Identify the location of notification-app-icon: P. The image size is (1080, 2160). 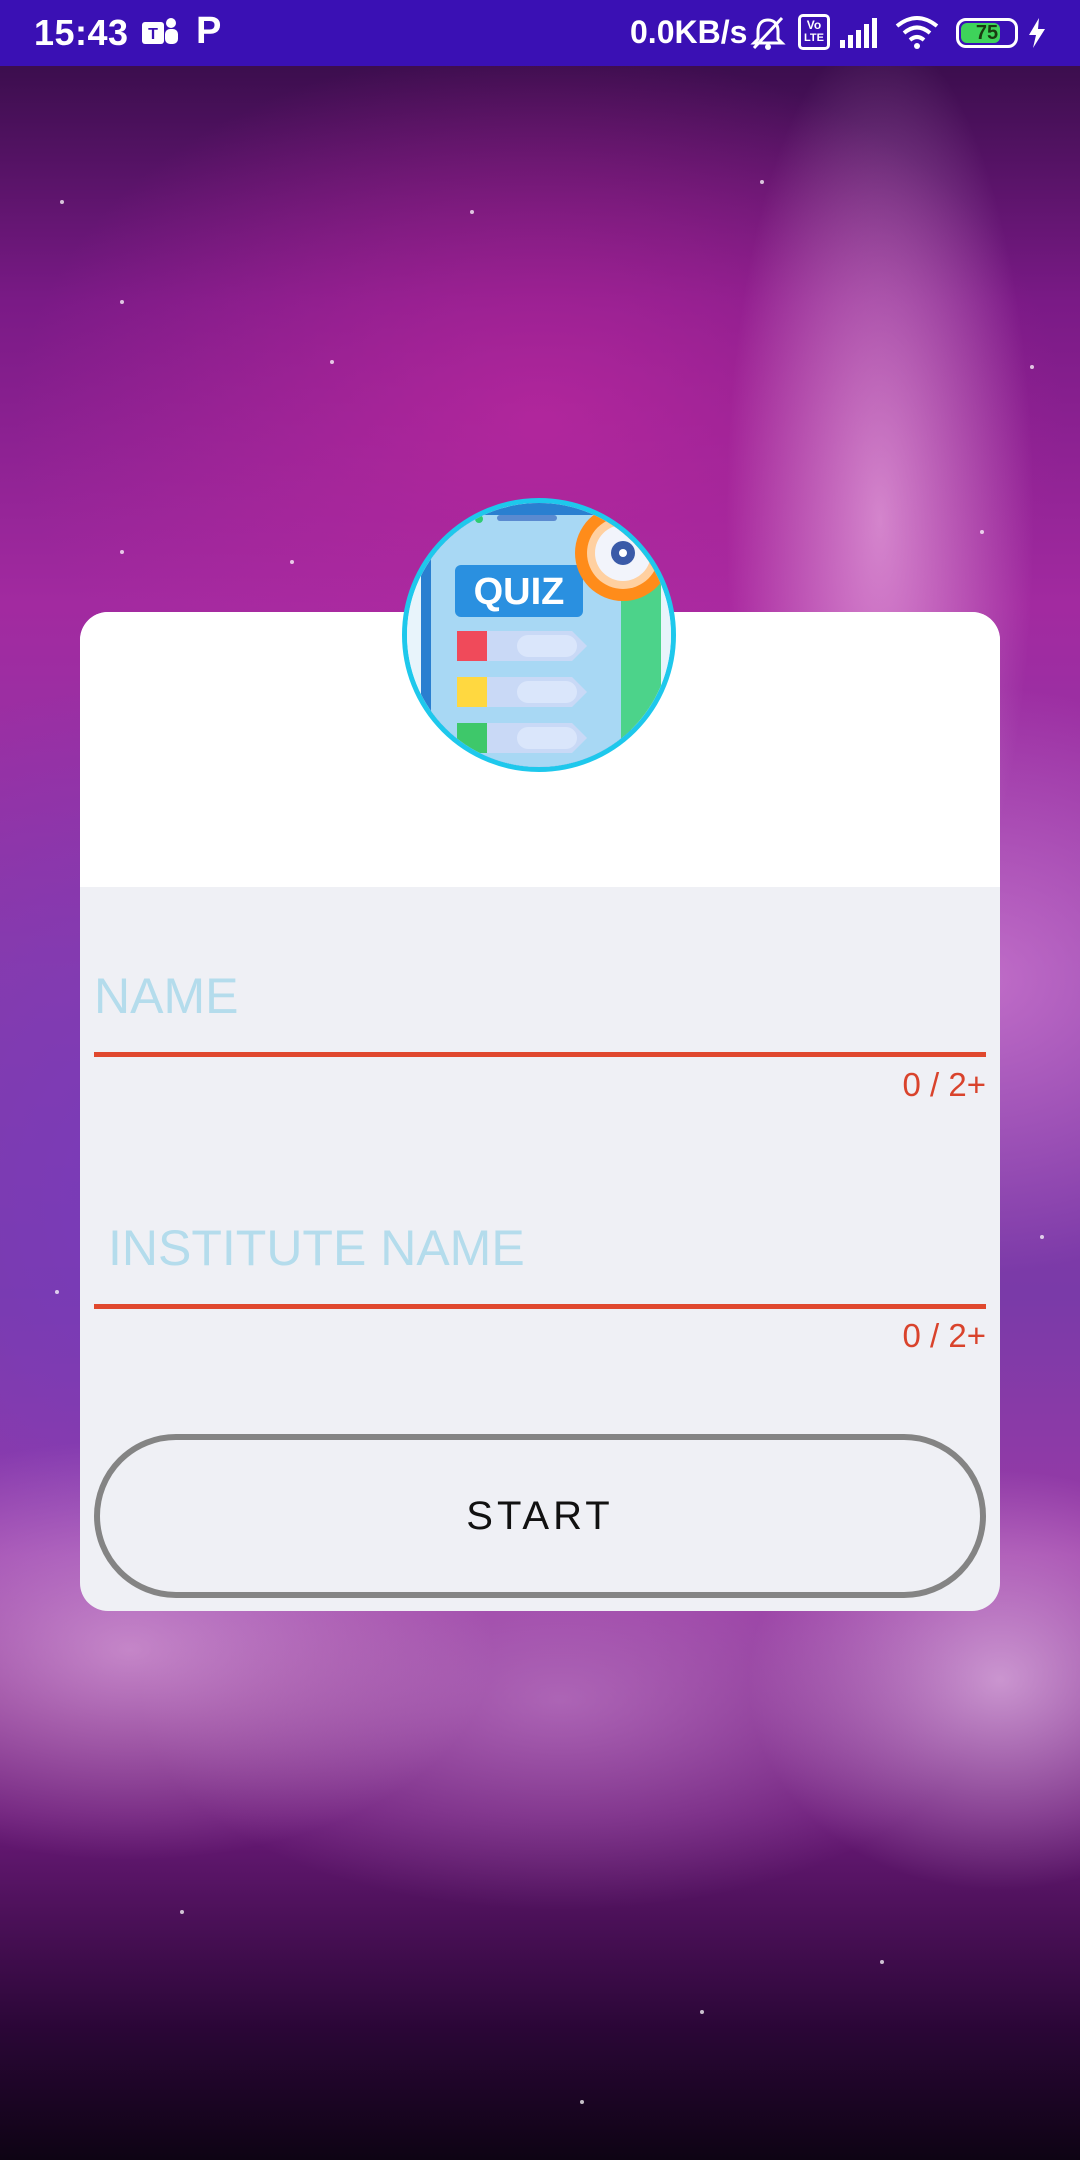
(209, 31).